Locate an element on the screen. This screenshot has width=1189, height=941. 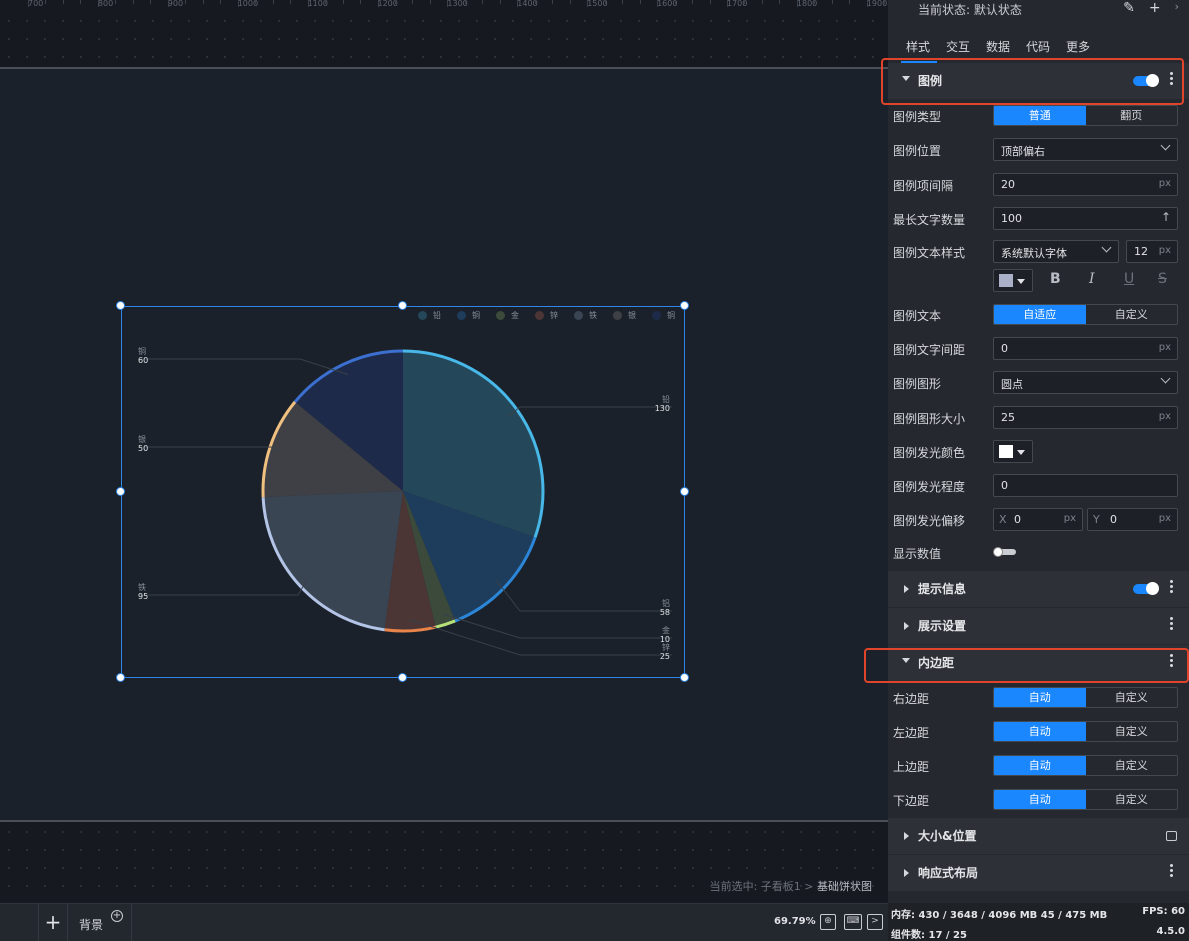
legend-text-switch: 自适应 自定义 is located at coordinates (1085, 314).